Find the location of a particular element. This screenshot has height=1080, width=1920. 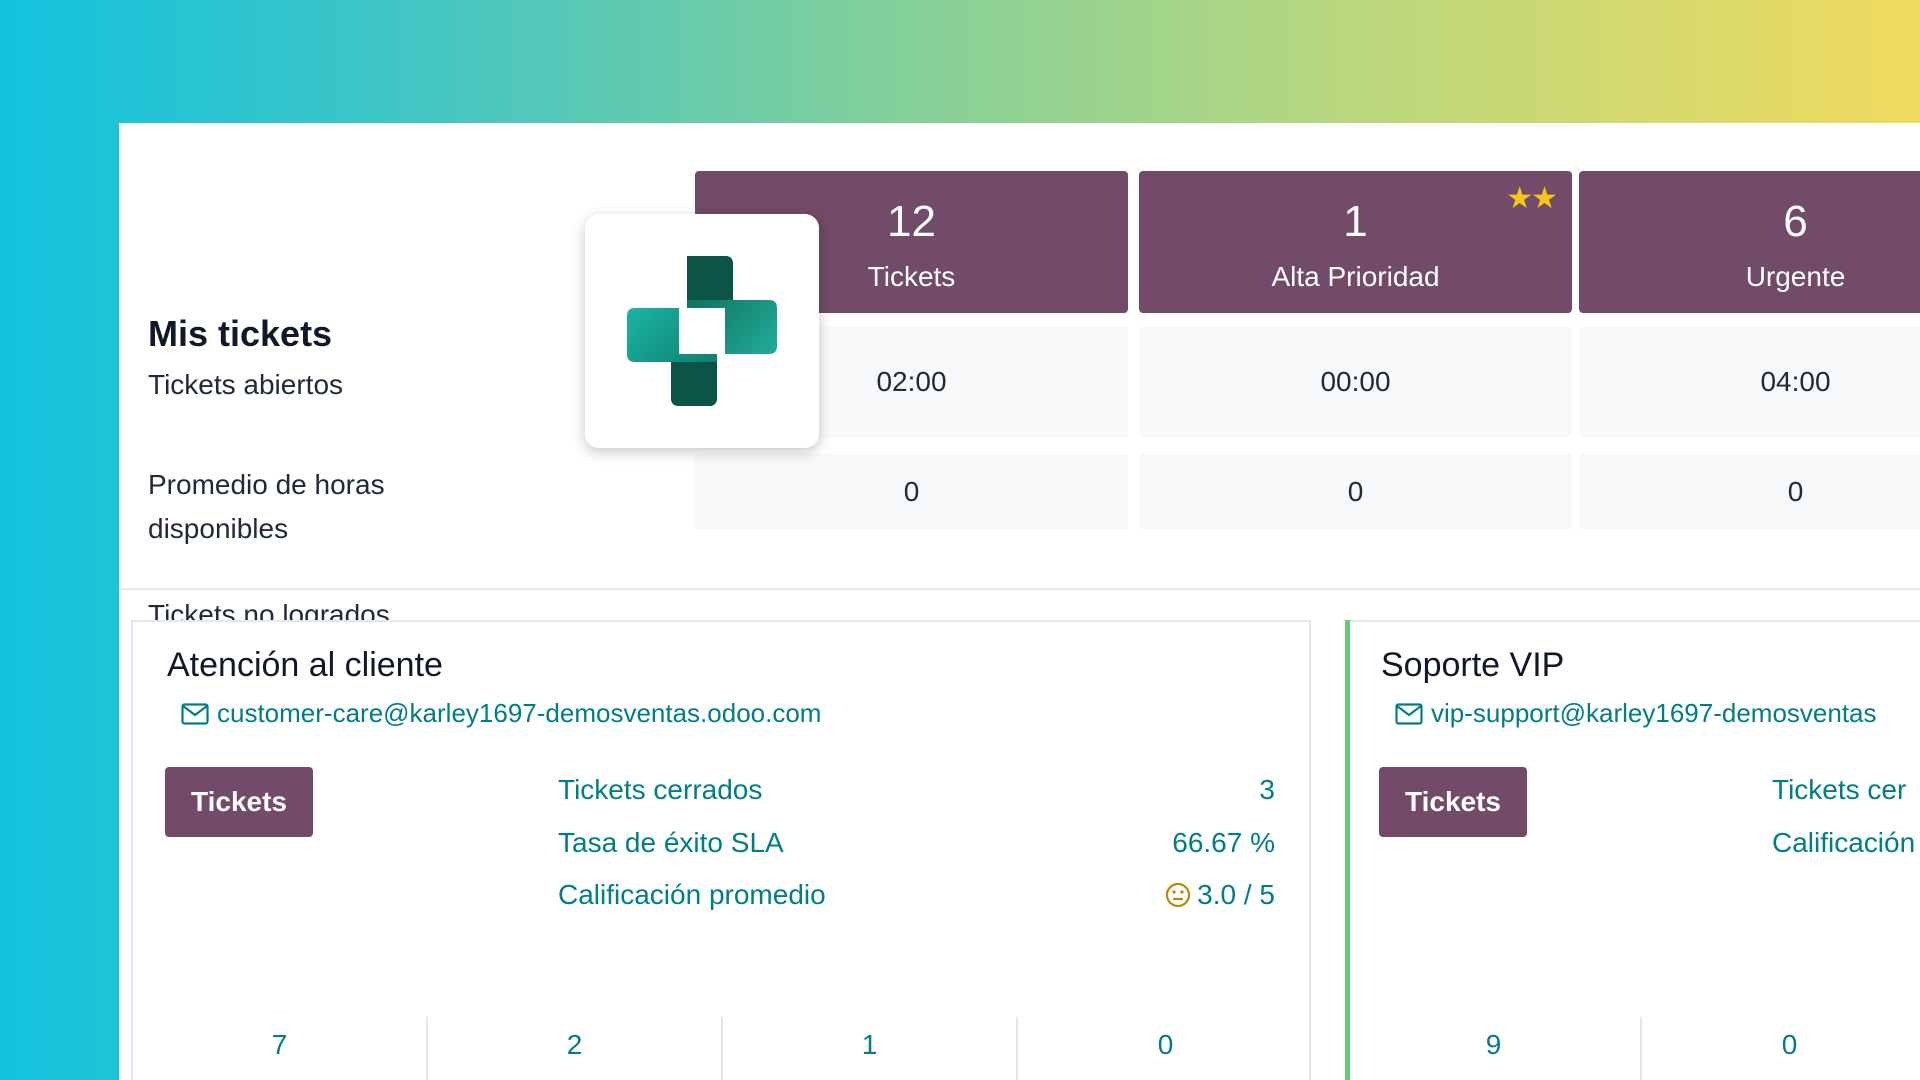

metric-value-closed: 3 is located at coordinates (1267, 790).